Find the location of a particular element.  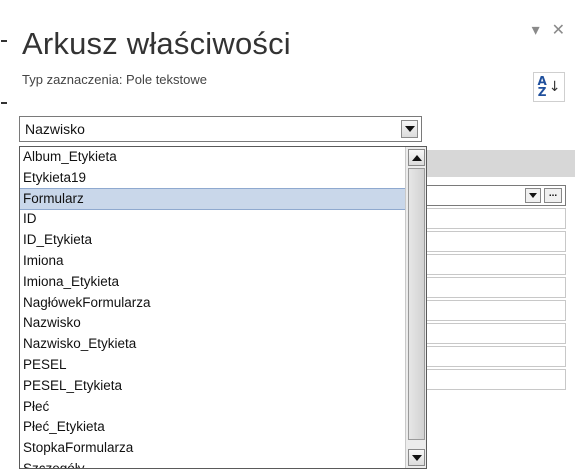

scroll-thumb is located at coordinates (416, 304).